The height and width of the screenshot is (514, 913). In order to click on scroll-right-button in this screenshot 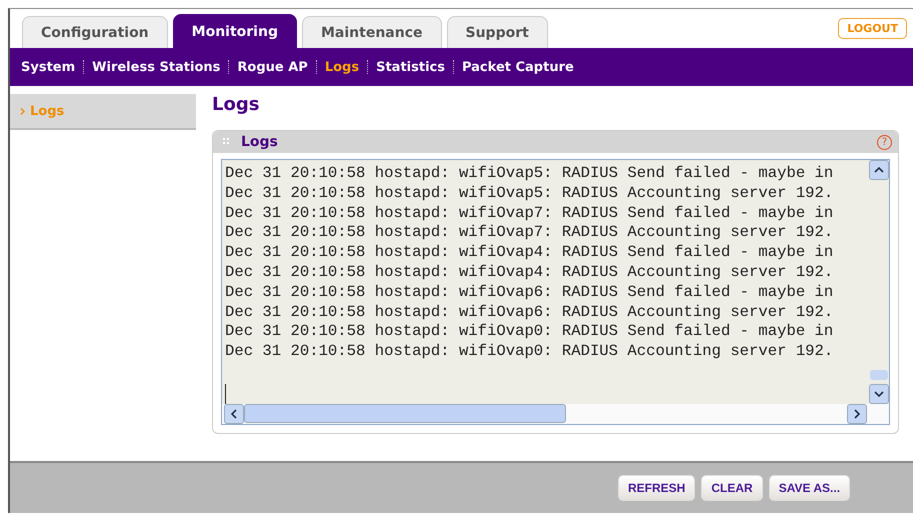, I will do `click(857, 414)`.